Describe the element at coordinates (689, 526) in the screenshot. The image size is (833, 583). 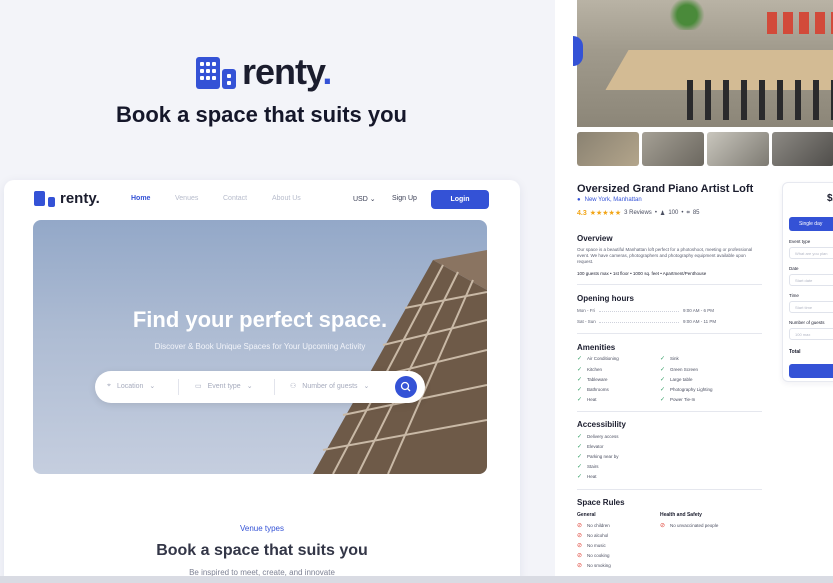
I see `rule-item: ⊘ No unvaccinated people` at that location.